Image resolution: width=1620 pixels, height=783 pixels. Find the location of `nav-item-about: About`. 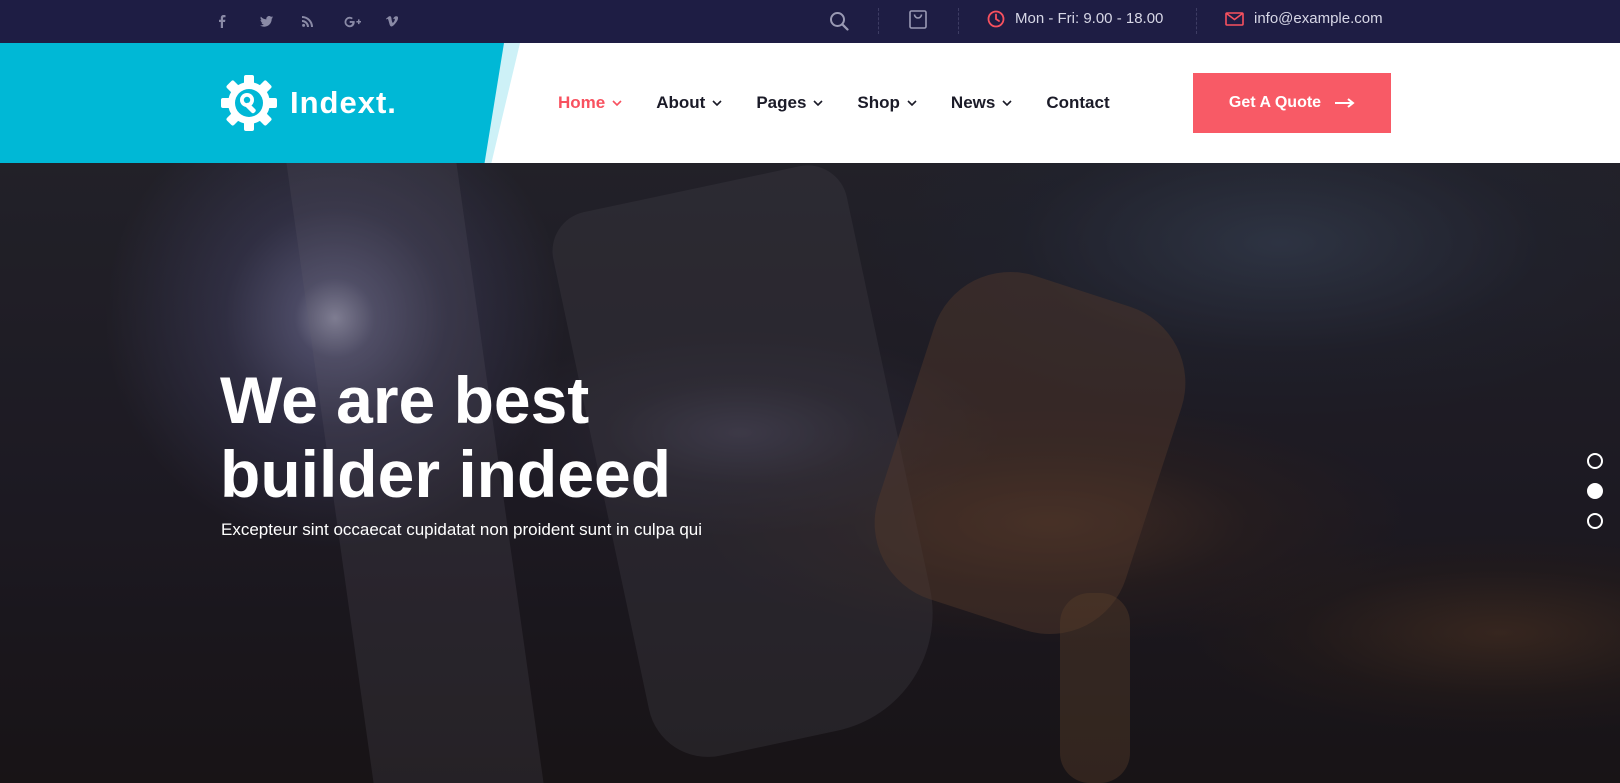

nav-item-about: About is located at coordinates (689, 103).